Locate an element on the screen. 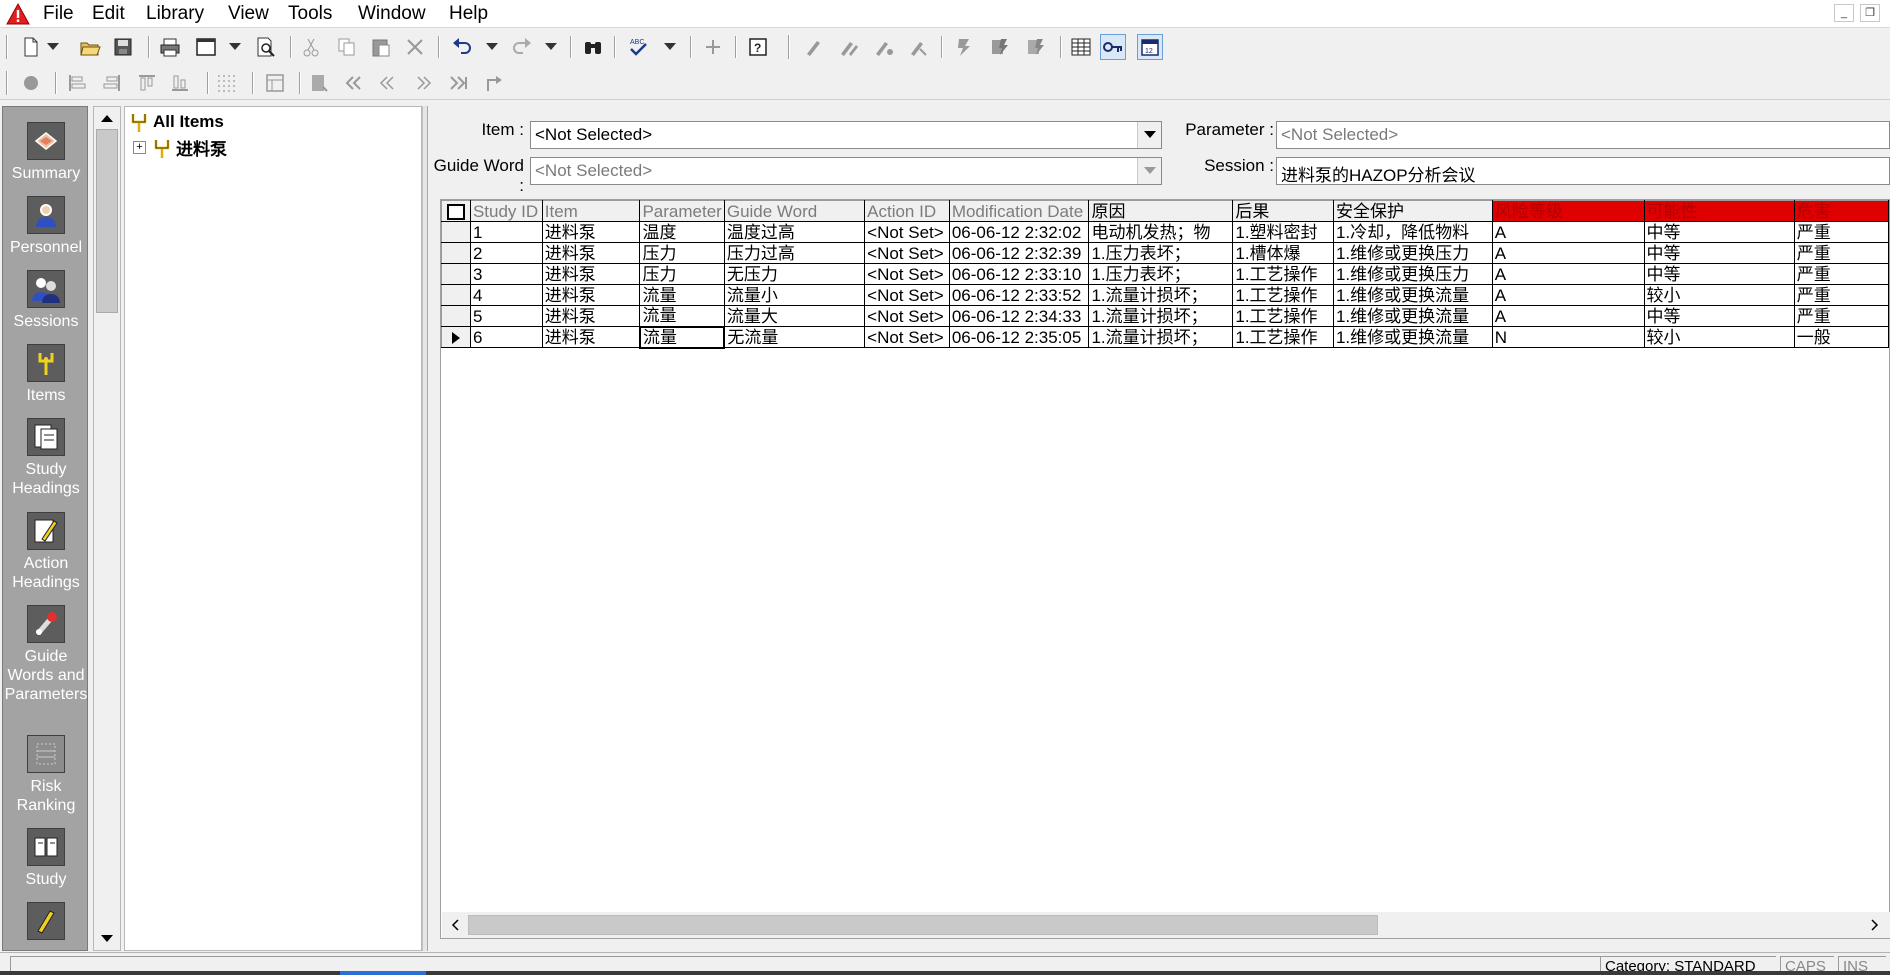 The height and width of the screenshot is (975, 1890). nav-sessions: Sessions is located at coordinates (45, 300).